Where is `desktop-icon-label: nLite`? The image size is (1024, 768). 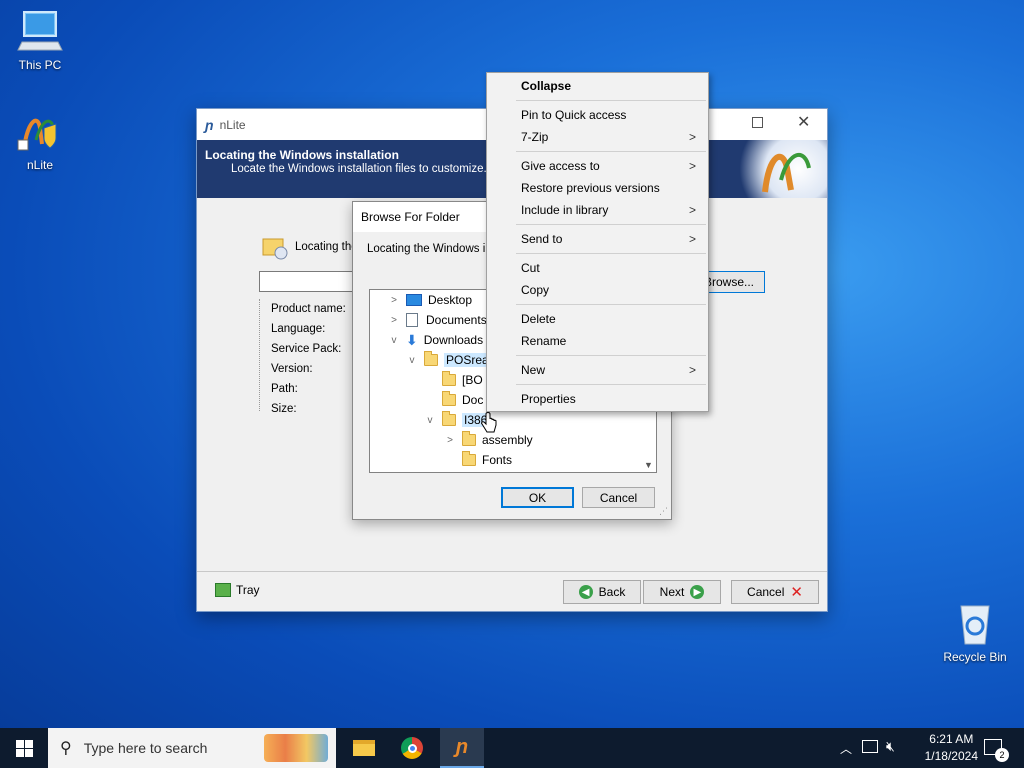
desktop-icon-label: nLite is located at coordinates (40, 165).